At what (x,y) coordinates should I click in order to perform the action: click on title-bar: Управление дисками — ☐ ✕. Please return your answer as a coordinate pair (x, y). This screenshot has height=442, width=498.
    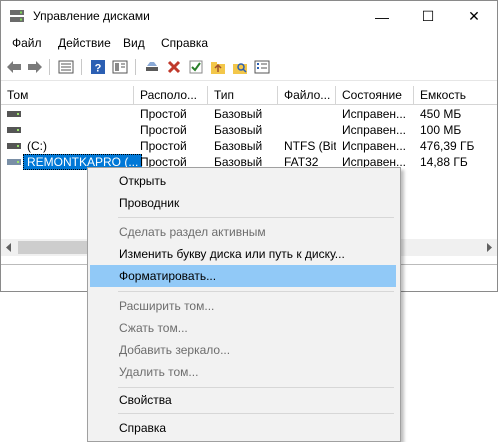
    Looking at the image, I should click on (249, 16).